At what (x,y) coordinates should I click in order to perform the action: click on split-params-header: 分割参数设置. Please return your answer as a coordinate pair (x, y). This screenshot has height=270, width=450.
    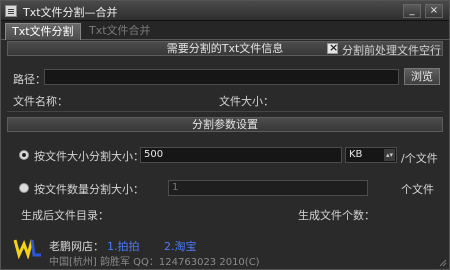
    Looking at the image, I should click on (225, 124).